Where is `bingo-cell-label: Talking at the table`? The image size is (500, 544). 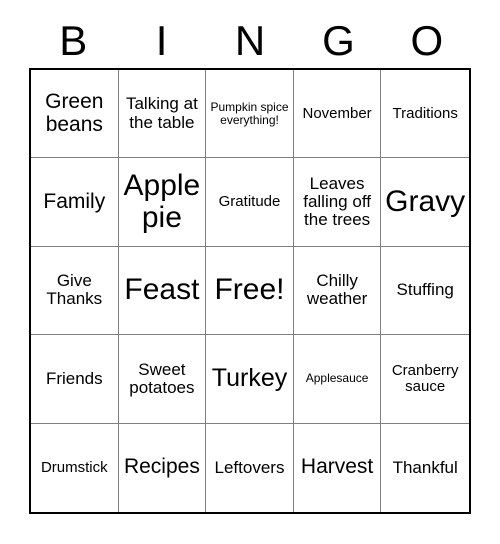 bingo-cell-label: Talking at the table is located at coordinates (161, 113).